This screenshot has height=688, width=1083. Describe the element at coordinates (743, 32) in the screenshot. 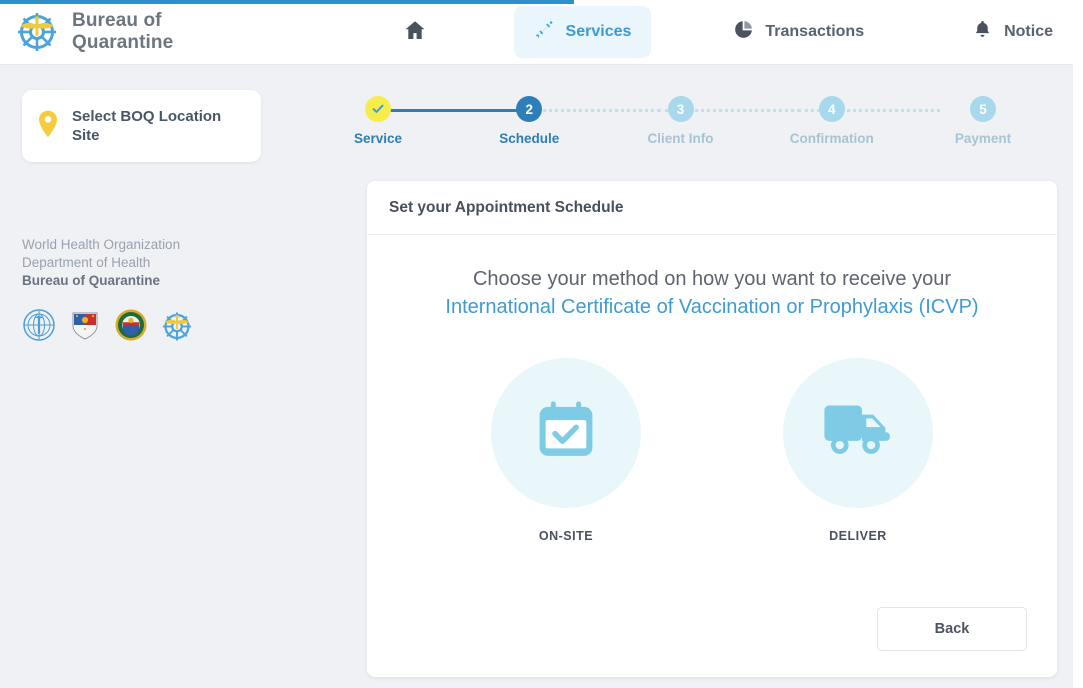

I see `pie-chart-icon` at that location.